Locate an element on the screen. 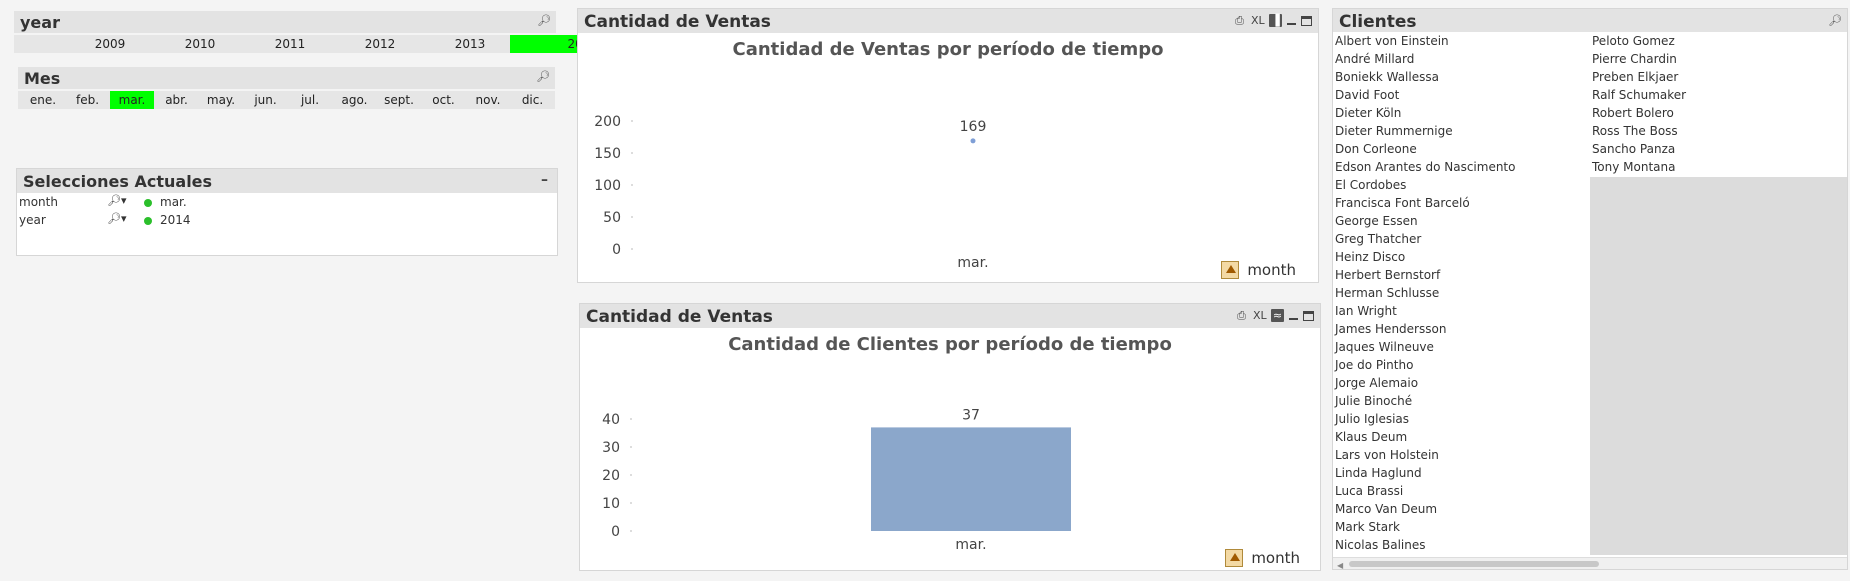 This screenshot has width=1850, height=581. data-point is located at coordinates (973, 141).